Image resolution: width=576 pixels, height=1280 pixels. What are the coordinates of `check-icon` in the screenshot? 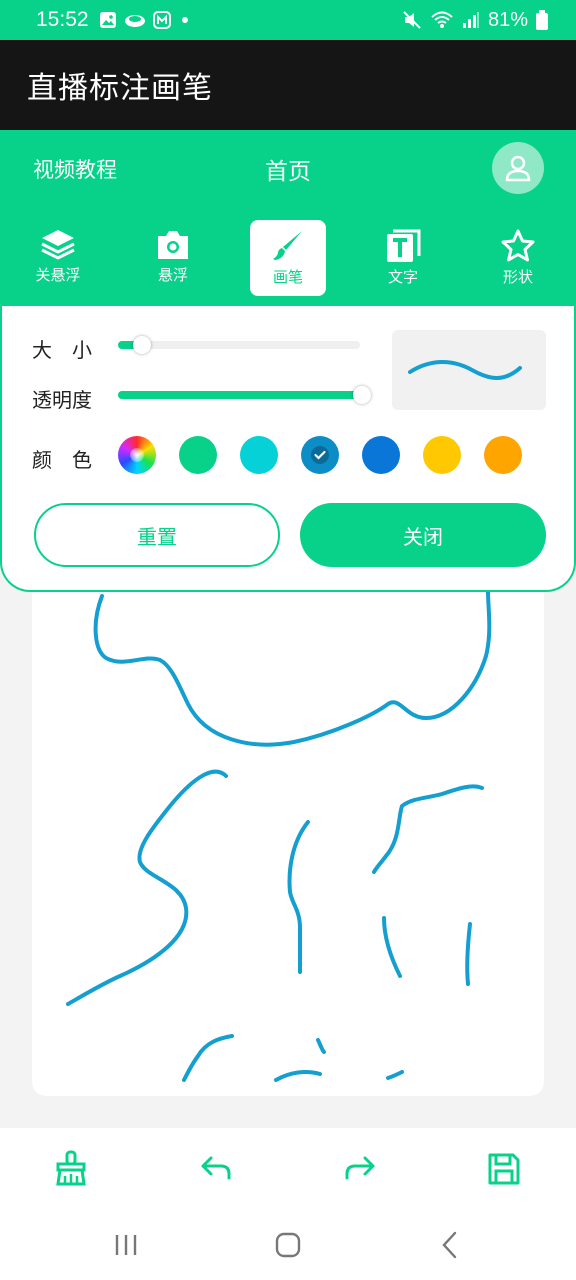 It's located at (320, 455).